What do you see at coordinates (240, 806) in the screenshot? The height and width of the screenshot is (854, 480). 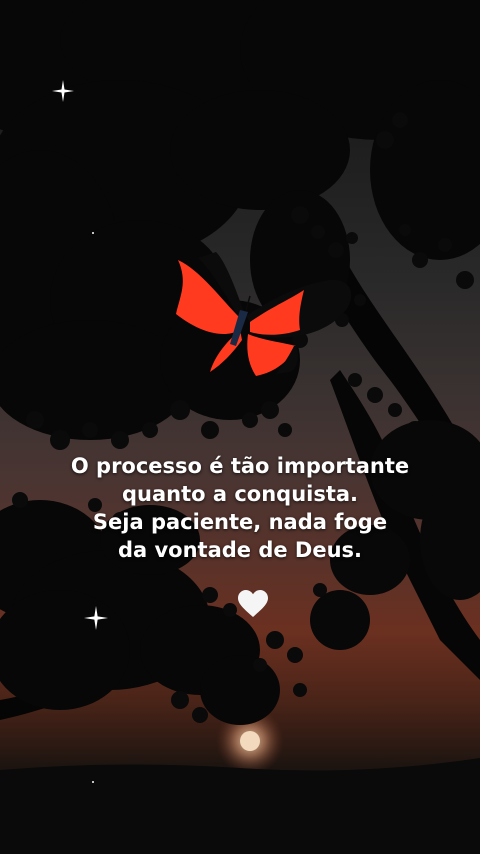 I see `ground` at bounding box center [240, 806].